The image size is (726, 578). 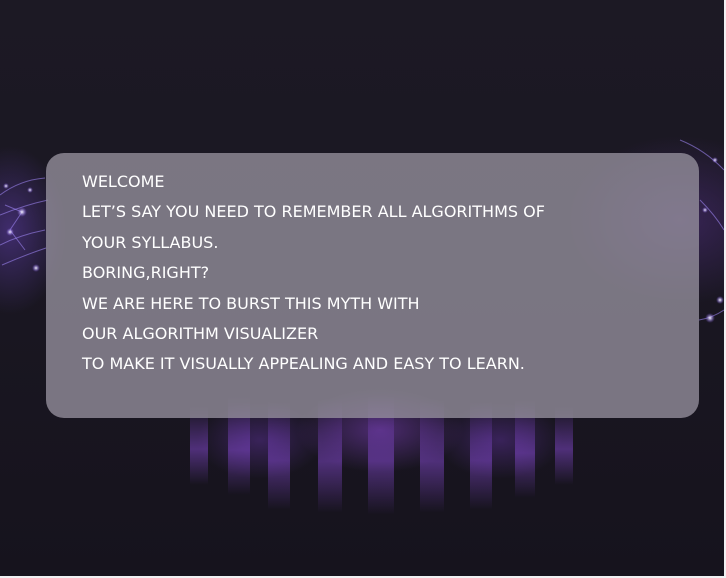 I want to click on intro-text-line-4: WE ARE HERE TO BURST THIS MYTH WITH, so click(x=251, y=303).